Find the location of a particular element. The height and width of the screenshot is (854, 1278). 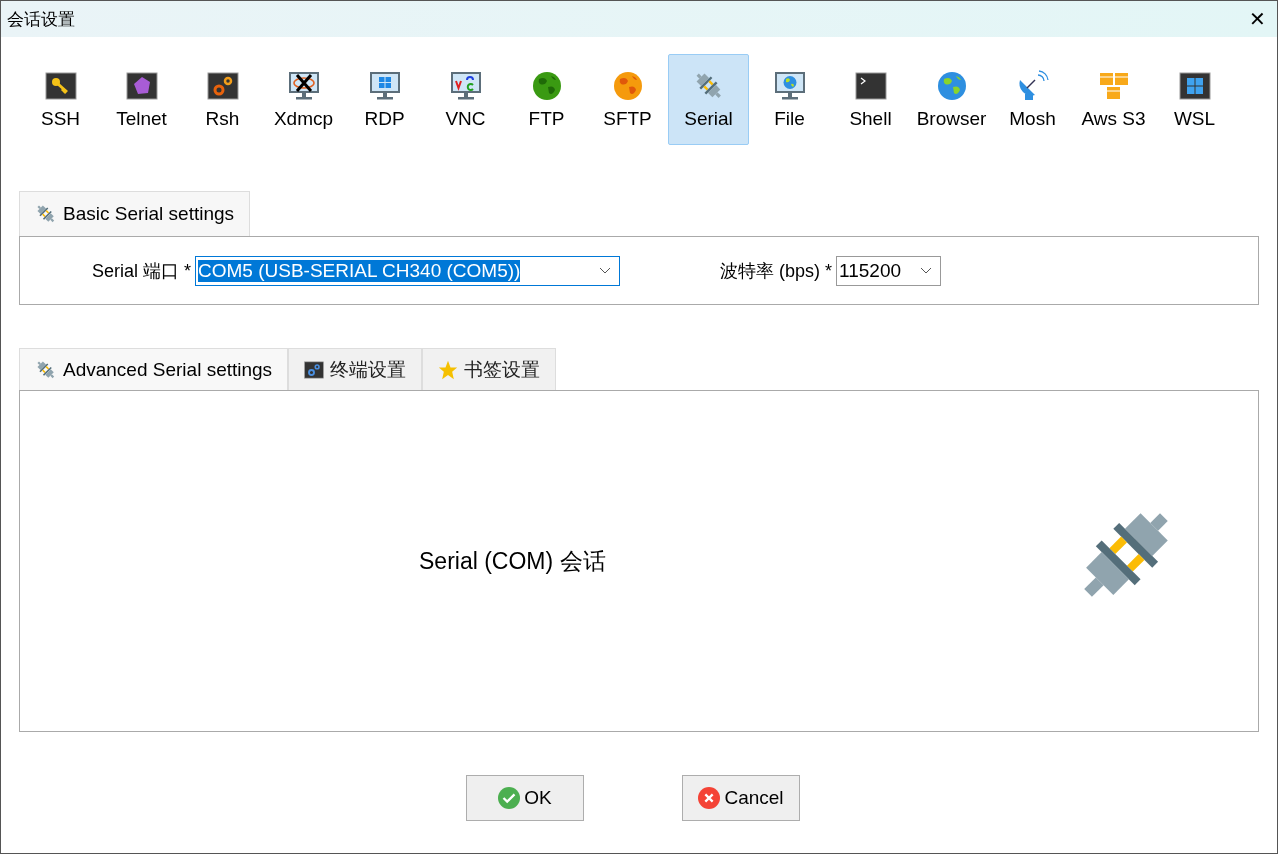

port-label: Serial 端口 * is located at coordinates (142, 271).